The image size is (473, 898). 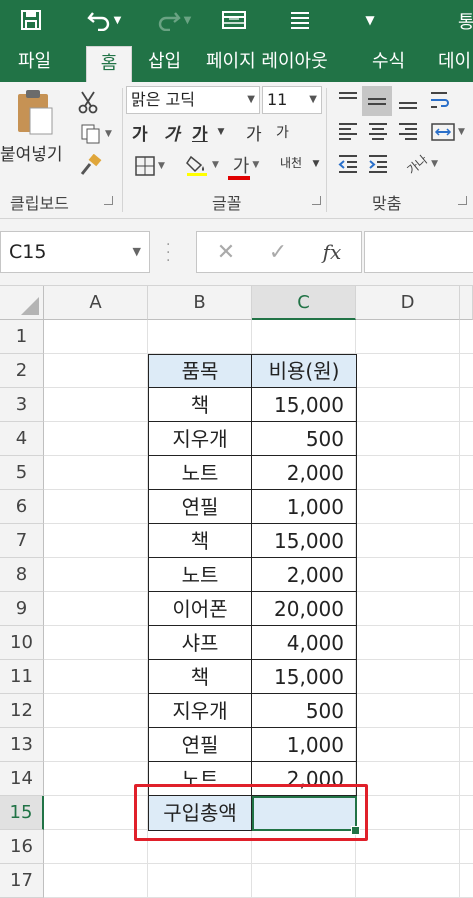 What do you see at coordinates (200, 813) in the screenshot?
I see `total-label-cell: 구입총액` at bounding box center [200, 813].